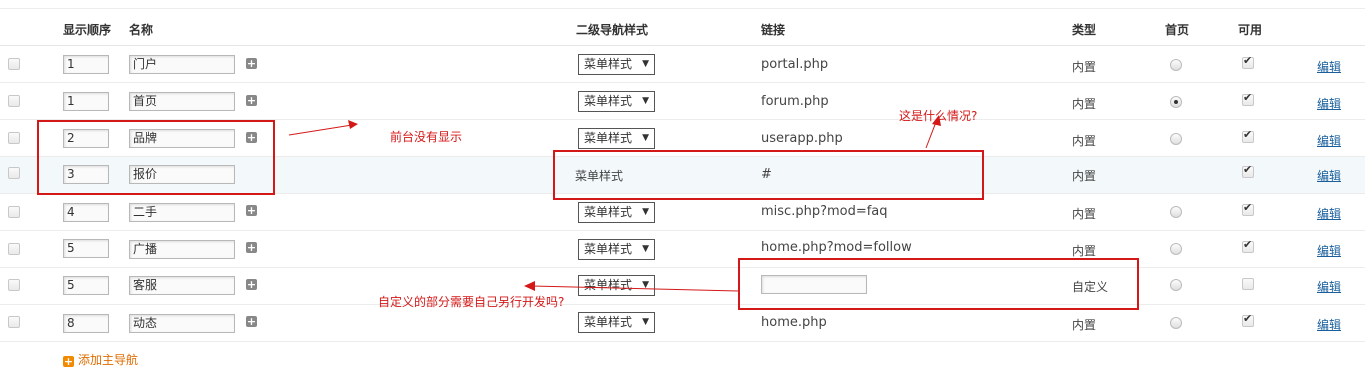 The image size is (1365, 374). I want to click on annotation-not-shown: 前台没有显示, so click(426, 137).